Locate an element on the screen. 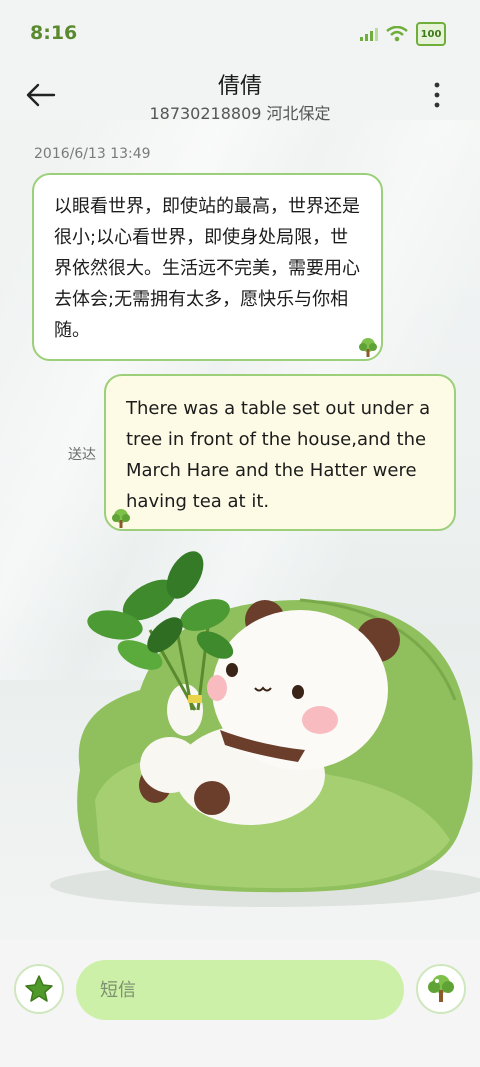 This screenshot has width=480, height=1067. send-button is located at coordinates (441, 989).